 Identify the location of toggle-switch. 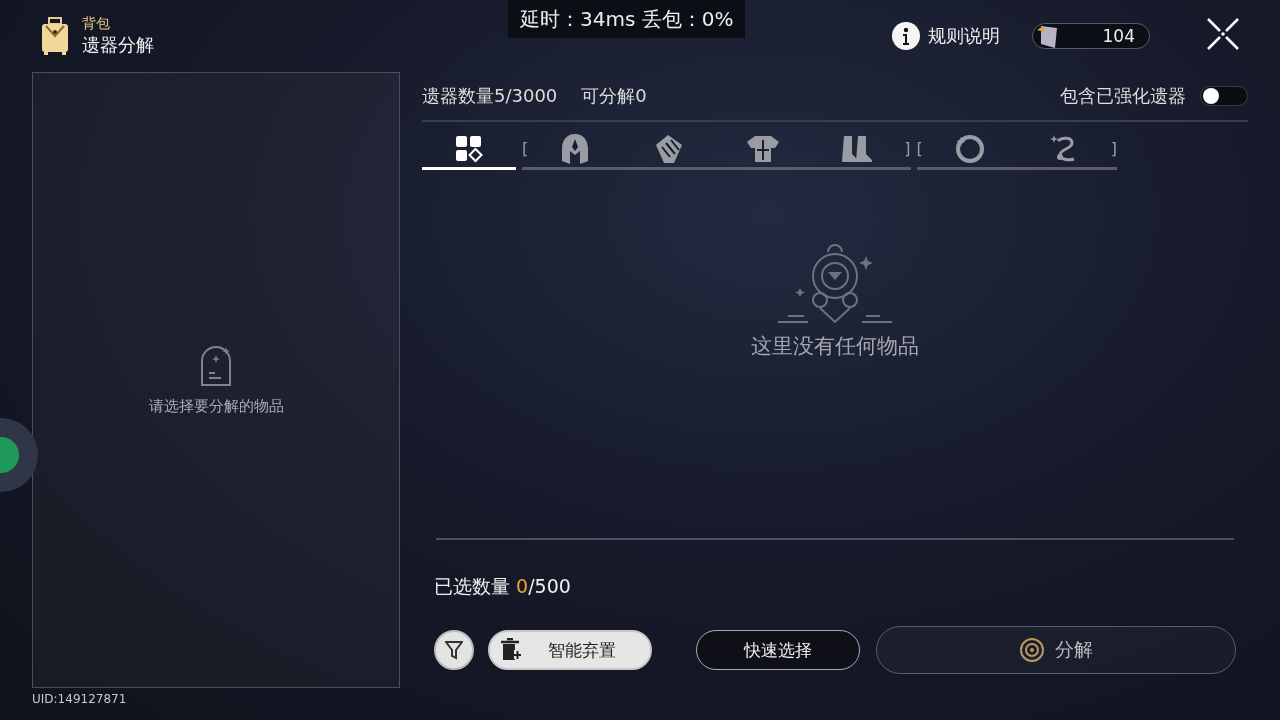
(1224, 96).